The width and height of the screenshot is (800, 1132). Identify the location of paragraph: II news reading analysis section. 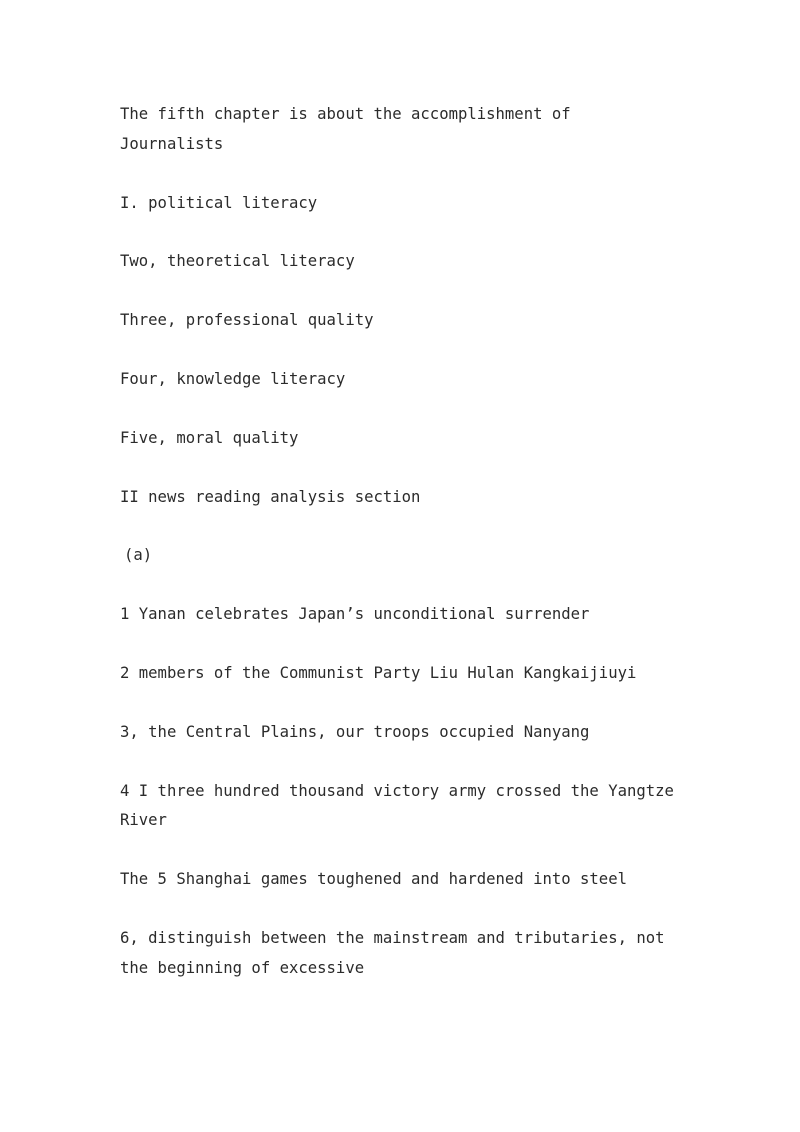
(270, 496).